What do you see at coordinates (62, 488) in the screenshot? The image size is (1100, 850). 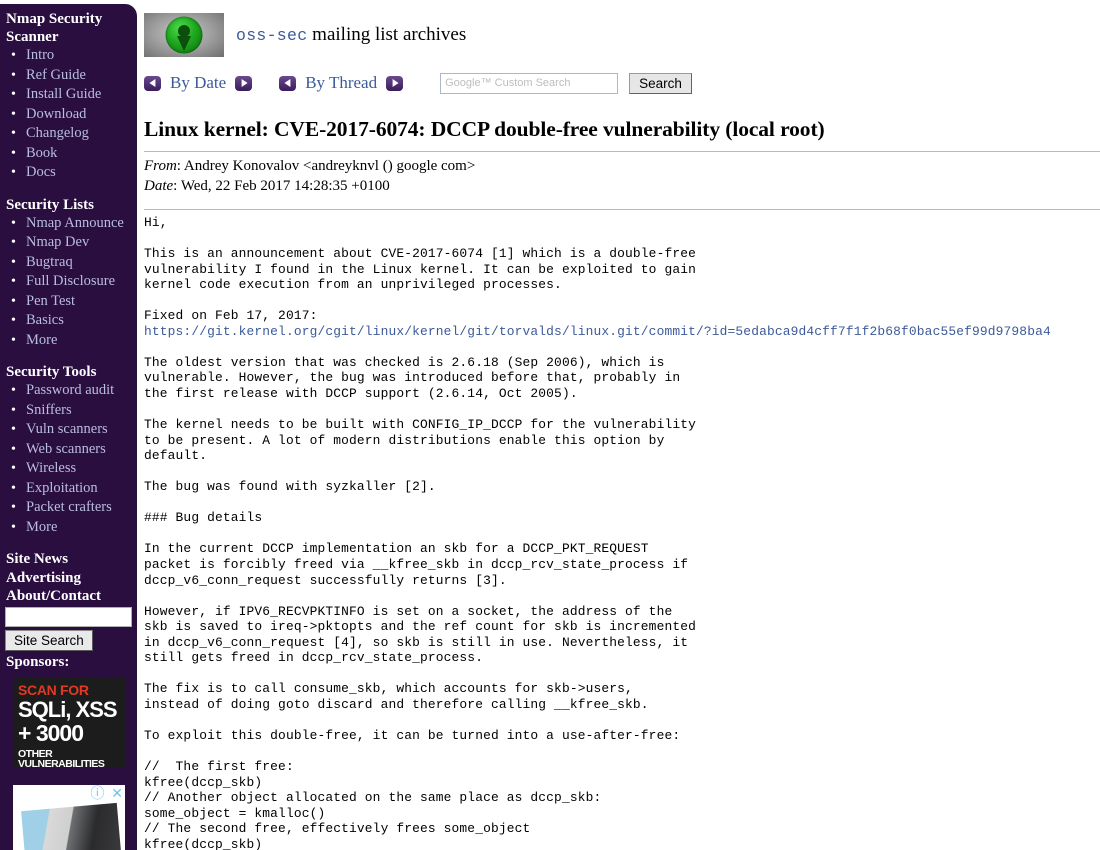 I see `sidebar-link-exploitation: Exploitation` at bounding box center [62, 488].